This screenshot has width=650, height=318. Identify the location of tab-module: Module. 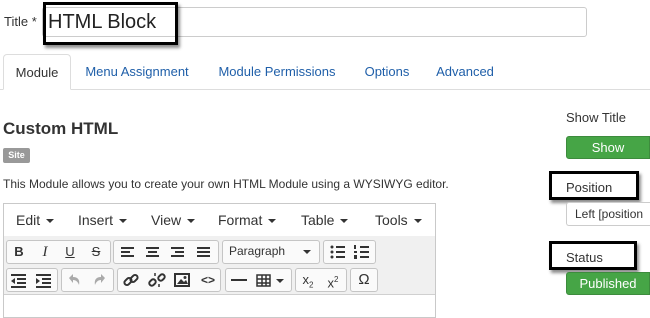
(37, 72).